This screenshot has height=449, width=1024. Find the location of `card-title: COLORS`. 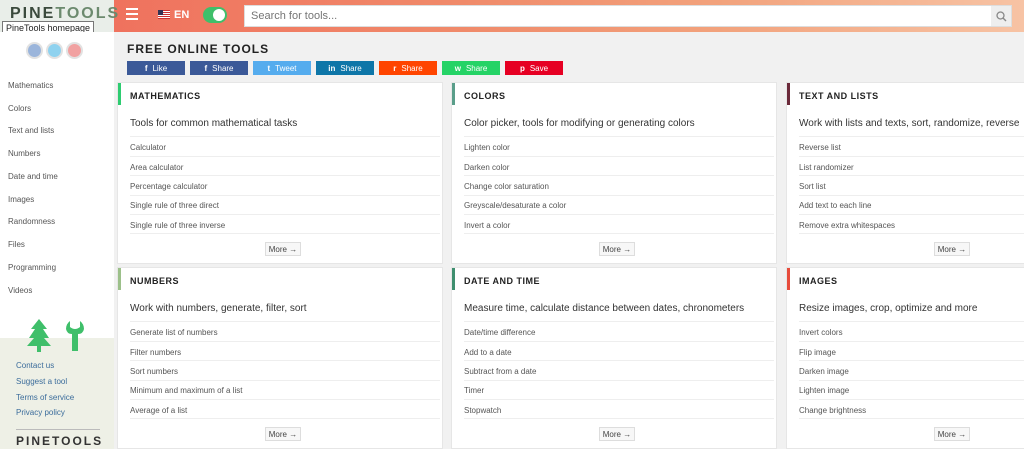

card-title: COLORS is located at coordinates (485, 96).